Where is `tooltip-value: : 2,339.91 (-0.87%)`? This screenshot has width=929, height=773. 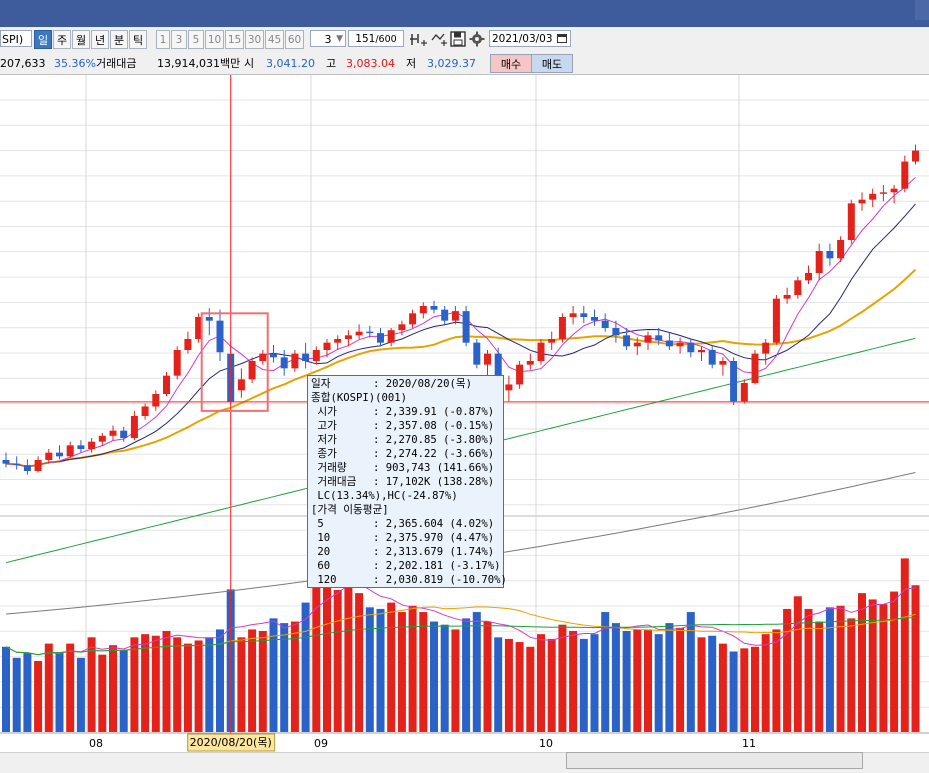
tooltip-value: : 2,339.91 (-0.87%) is located at coordinates (434, 412).